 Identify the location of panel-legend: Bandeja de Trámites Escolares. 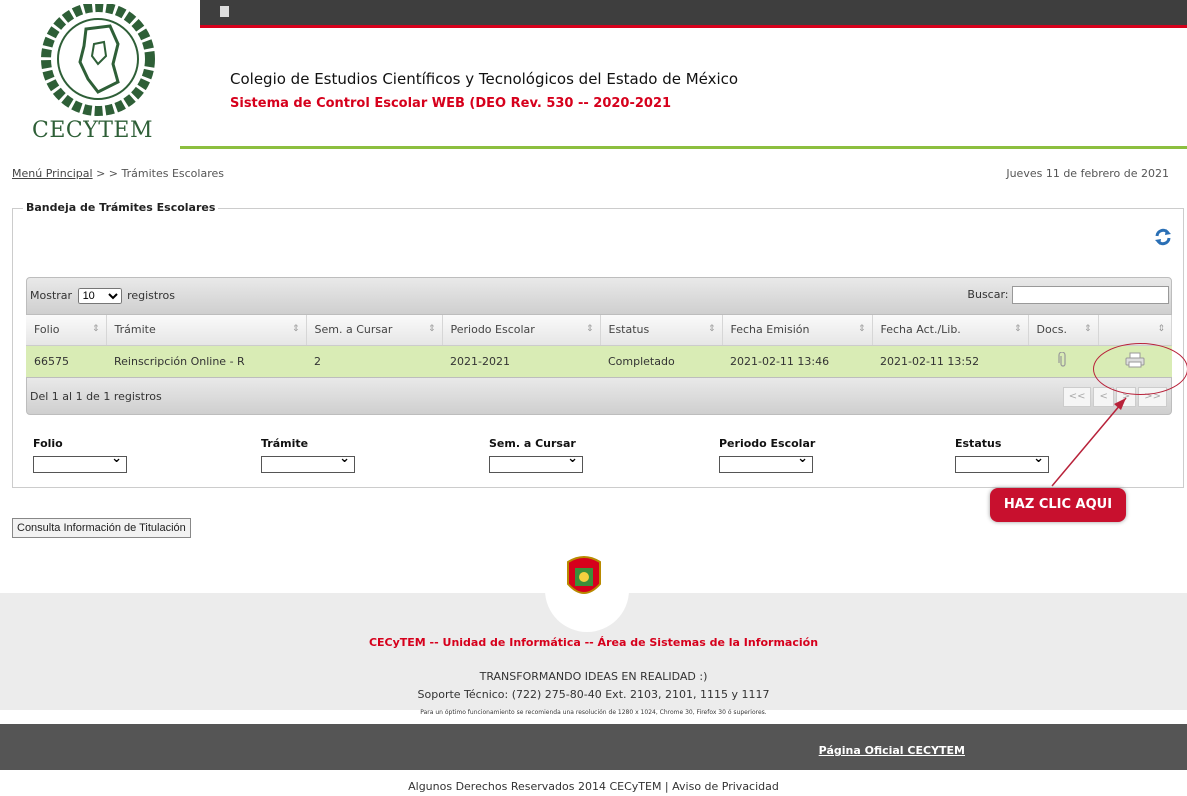
(121, 207).